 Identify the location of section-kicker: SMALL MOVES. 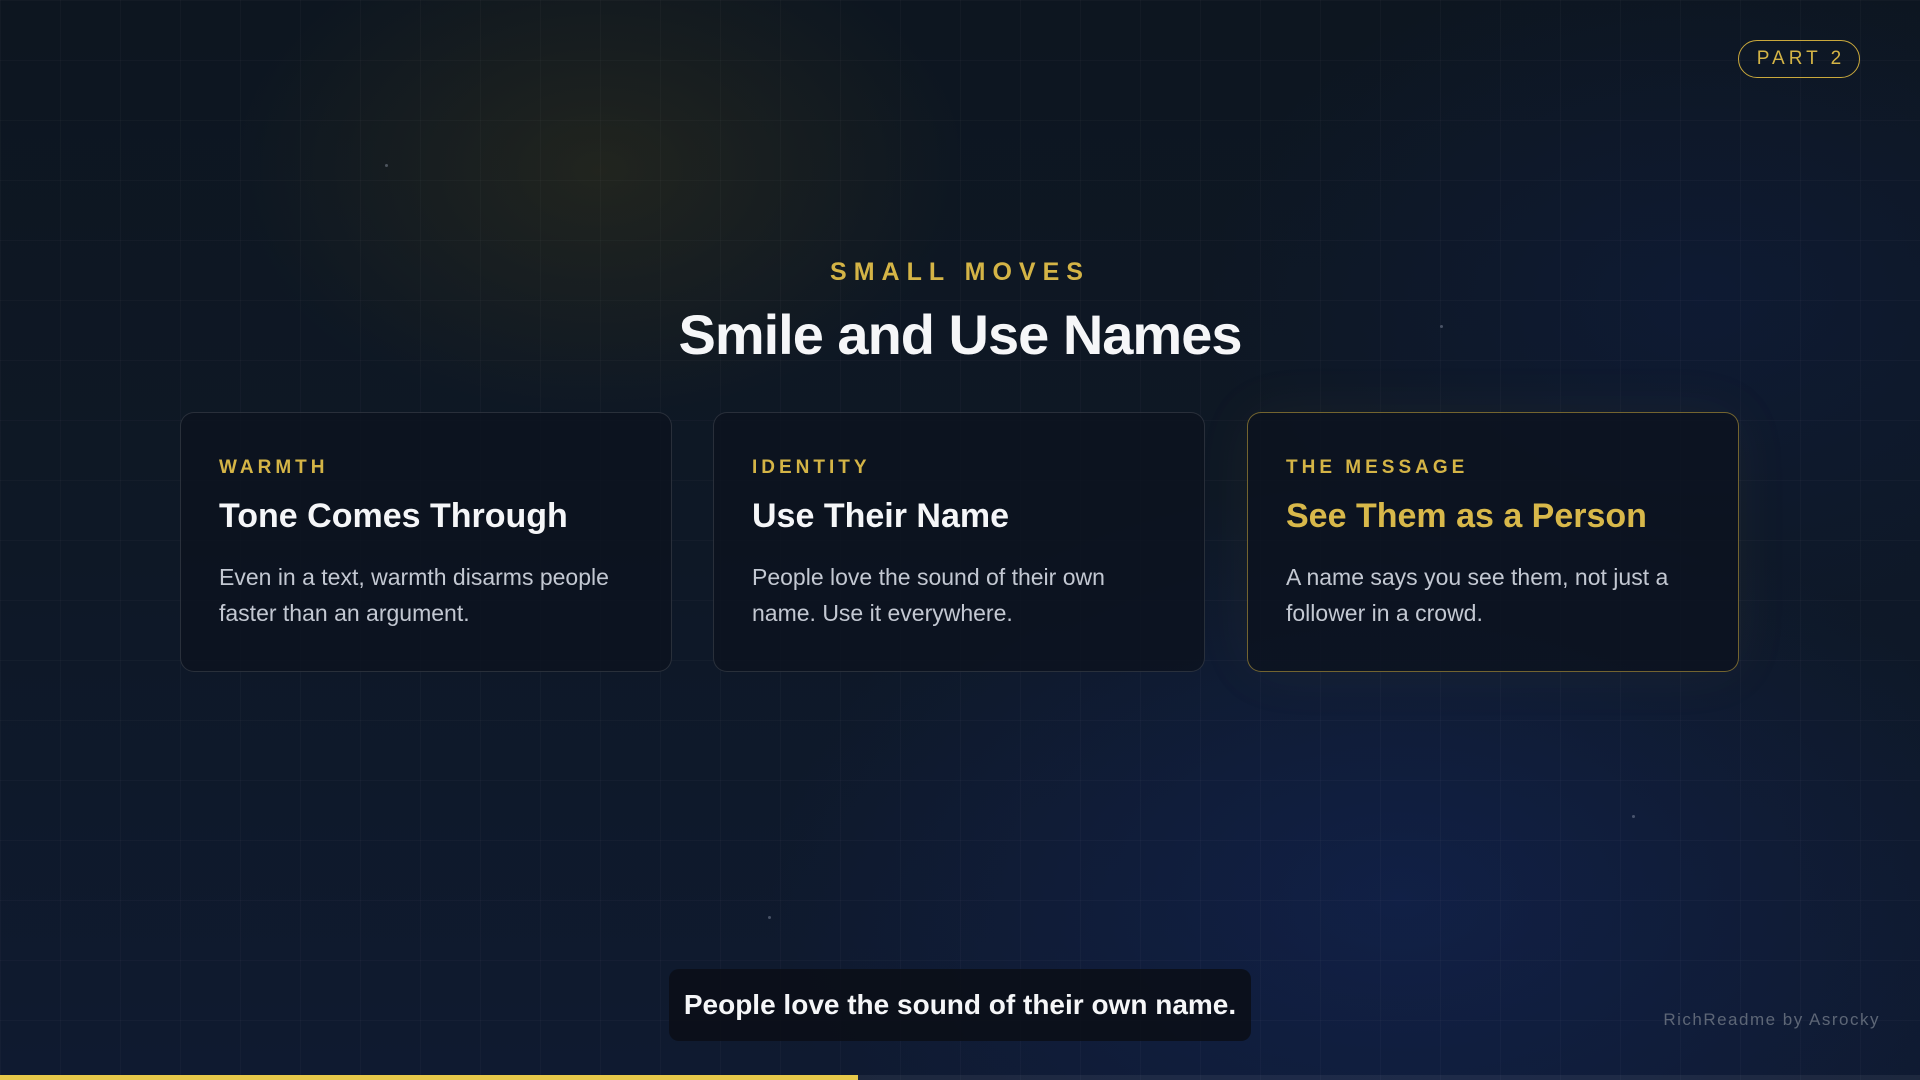
(960, 272).